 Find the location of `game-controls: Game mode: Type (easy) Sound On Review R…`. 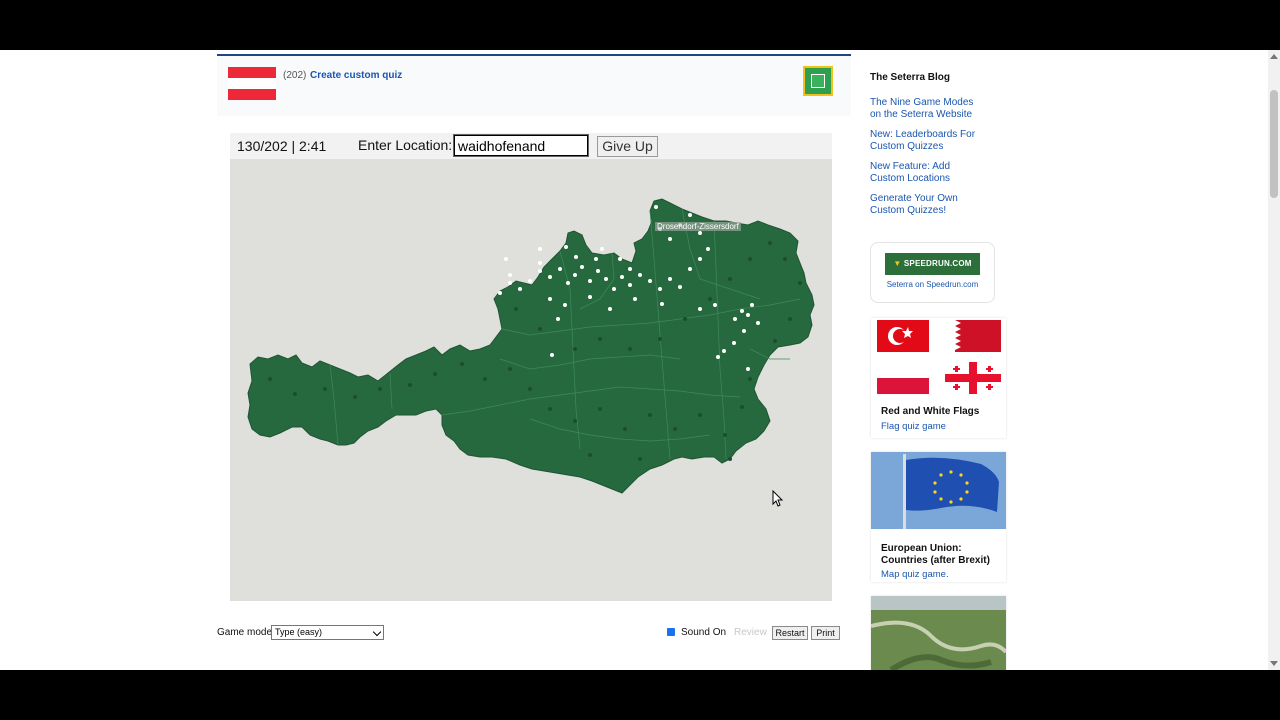

game-controls: Game mode: Type (easy) Sound On Review R… is located at coordinates (534, 635).